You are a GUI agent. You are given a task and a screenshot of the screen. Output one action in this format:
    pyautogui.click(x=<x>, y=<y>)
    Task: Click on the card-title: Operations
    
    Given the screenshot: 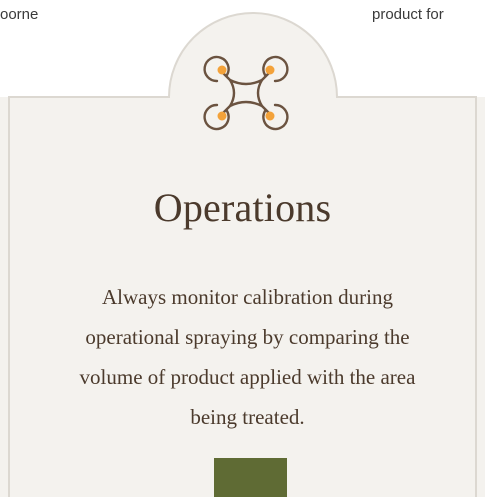 What is the action you would take?
    pyautogui.click(x=242, y=207)
    